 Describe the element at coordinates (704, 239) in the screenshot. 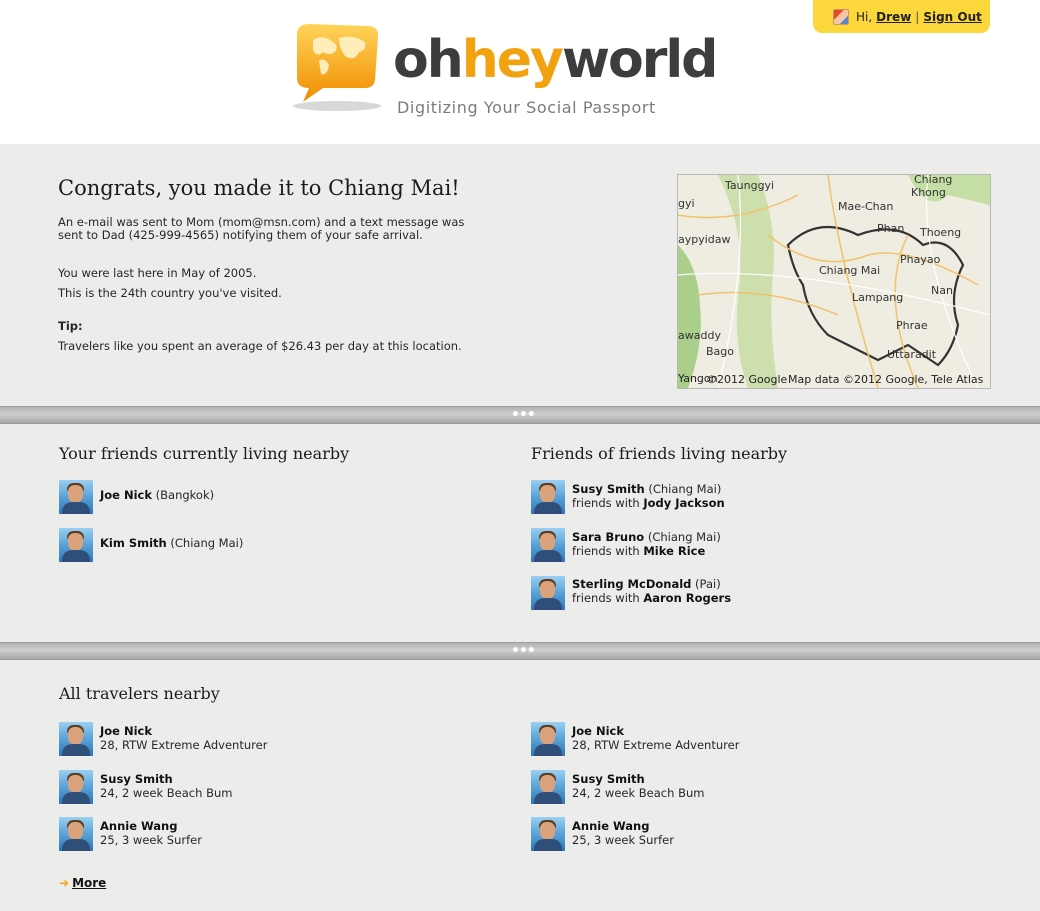

I see `map-label: aypyidaw` at that location.